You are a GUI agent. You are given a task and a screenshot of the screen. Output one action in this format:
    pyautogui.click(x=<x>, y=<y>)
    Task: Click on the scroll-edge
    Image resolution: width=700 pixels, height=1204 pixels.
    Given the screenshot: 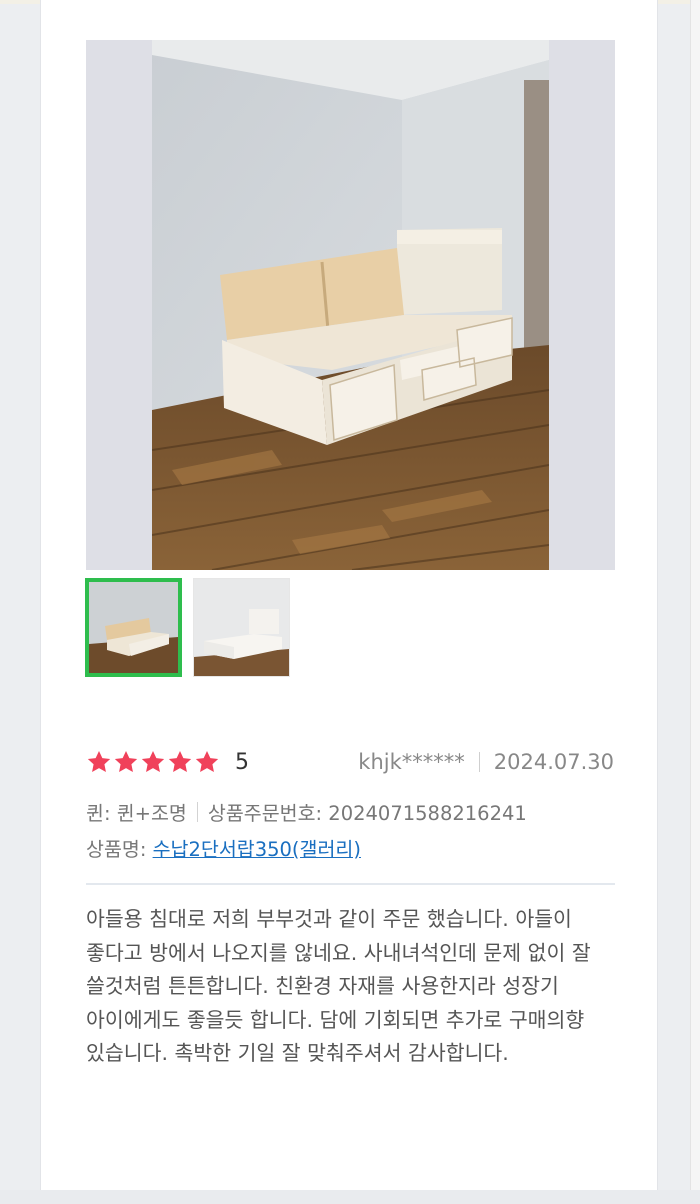 What is the action you would take?
    pyautogui.click(x=695, y=602)
    